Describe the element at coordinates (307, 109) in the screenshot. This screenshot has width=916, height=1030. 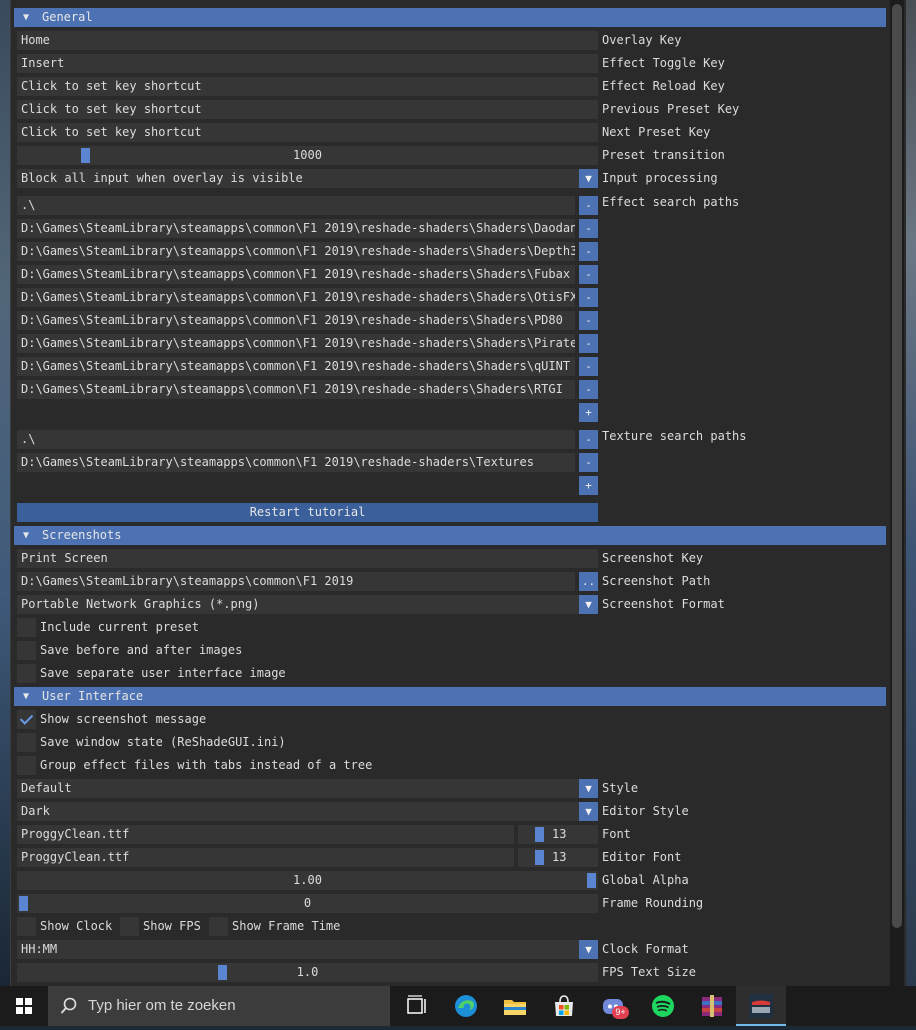
I see `previous-preset-key-field: Click to set key shortcut` at that location.